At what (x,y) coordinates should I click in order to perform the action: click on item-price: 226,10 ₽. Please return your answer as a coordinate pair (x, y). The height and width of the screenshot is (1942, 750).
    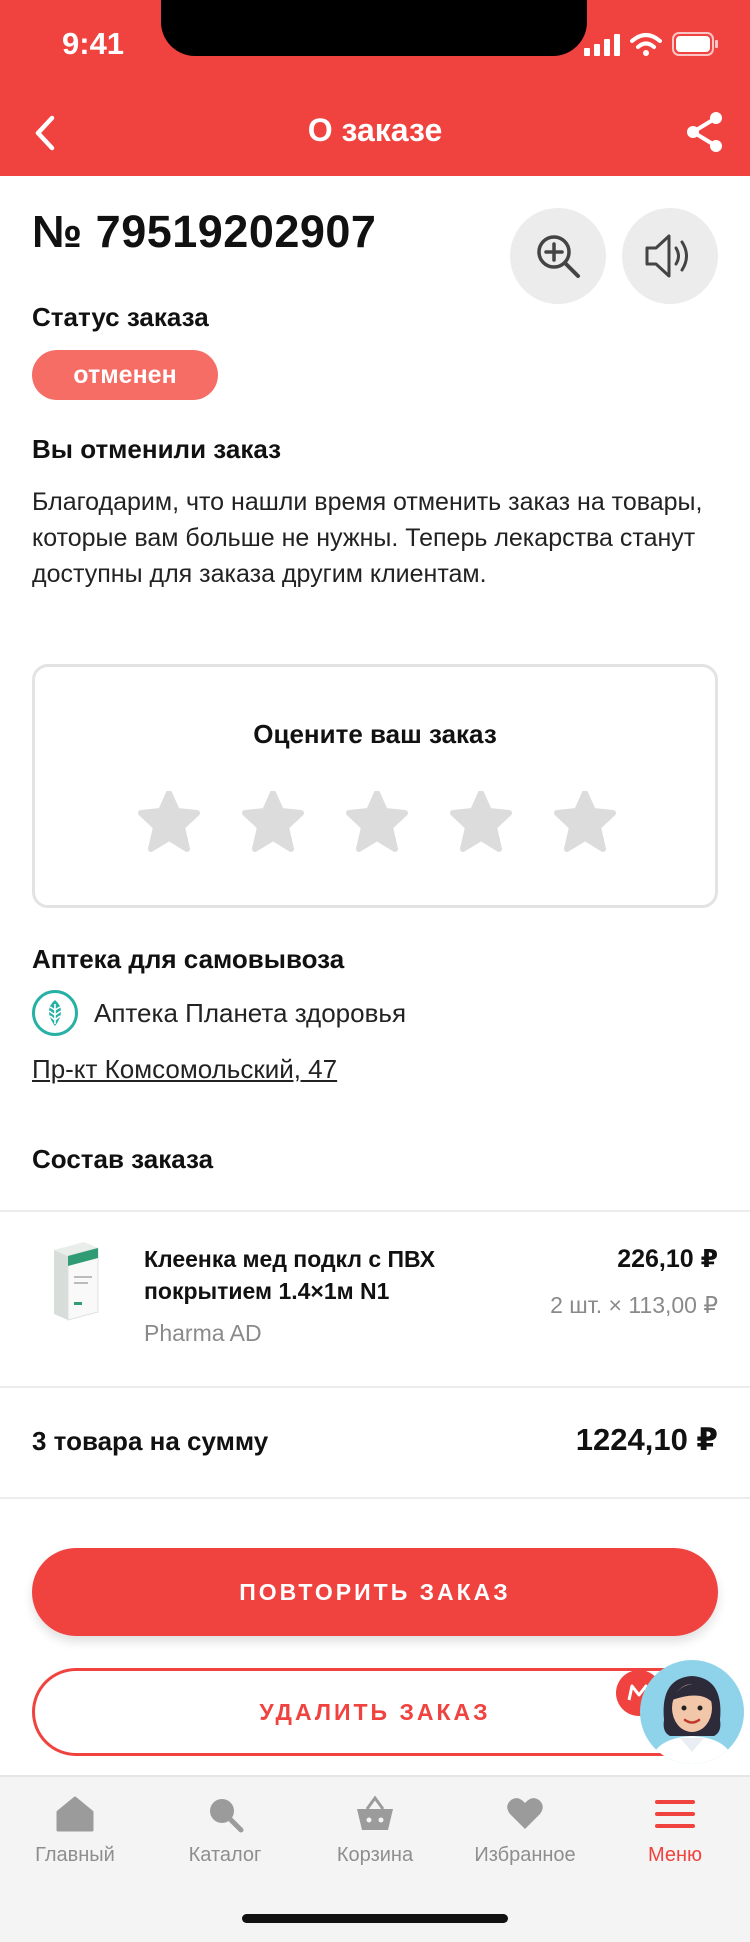
    Looking at the image, I should click on (667, 1259).